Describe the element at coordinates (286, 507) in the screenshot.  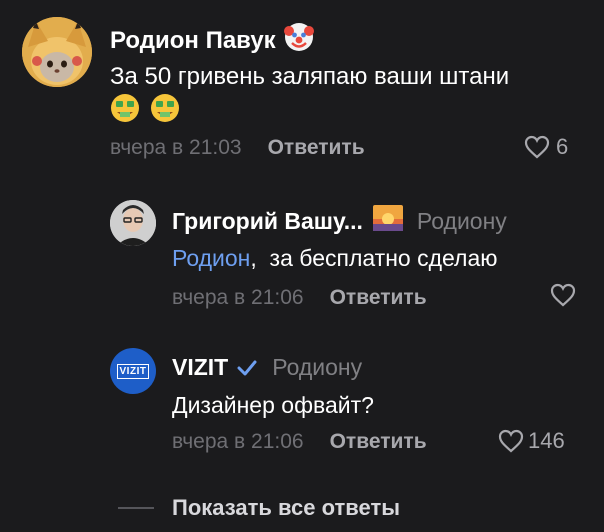
I see `show-all-replies-label: Показать все ответы` at that location.